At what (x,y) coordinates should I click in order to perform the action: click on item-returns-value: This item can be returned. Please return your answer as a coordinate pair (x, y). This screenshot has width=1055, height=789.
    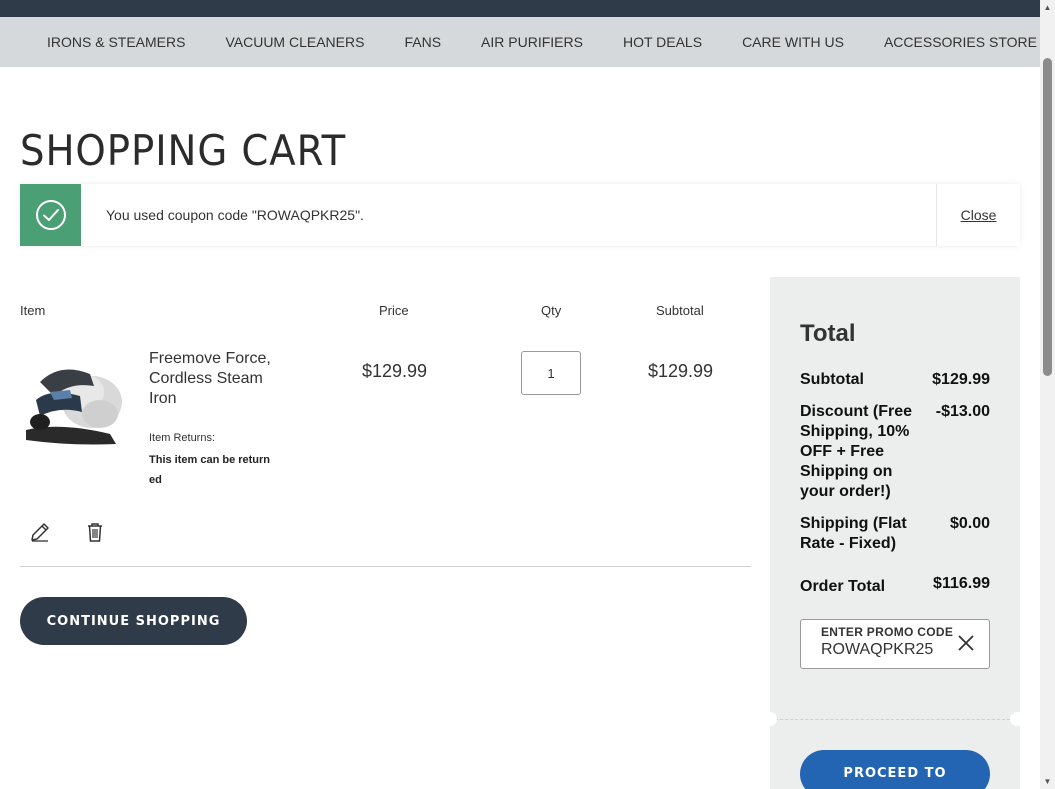
    Looking at the image, I should click on (210, 470).